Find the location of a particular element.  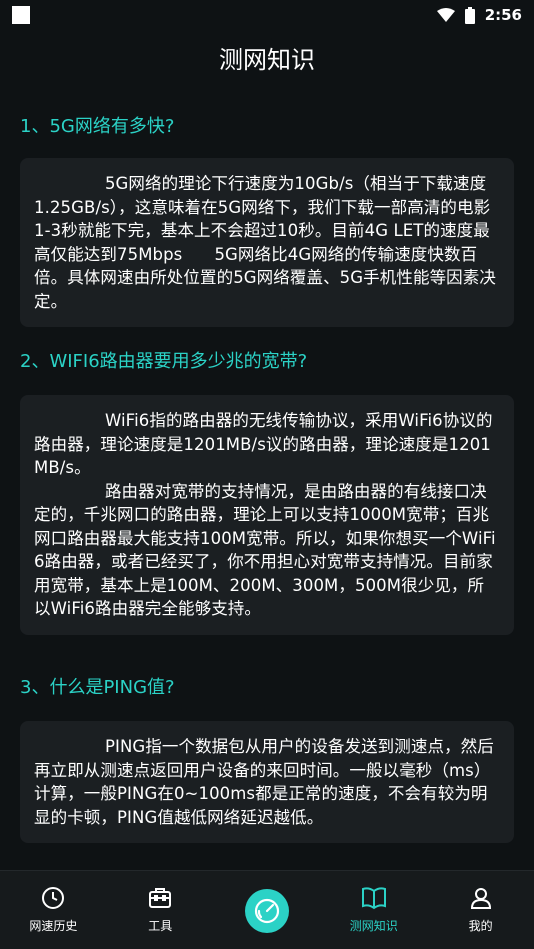

wifi-icon is located at coordinates (445, 15).